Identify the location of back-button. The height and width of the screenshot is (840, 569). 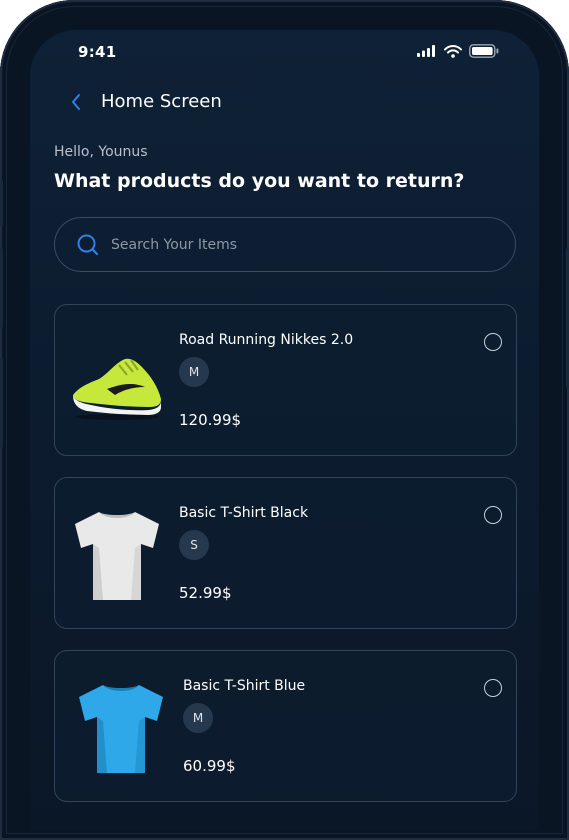
(76, 102).